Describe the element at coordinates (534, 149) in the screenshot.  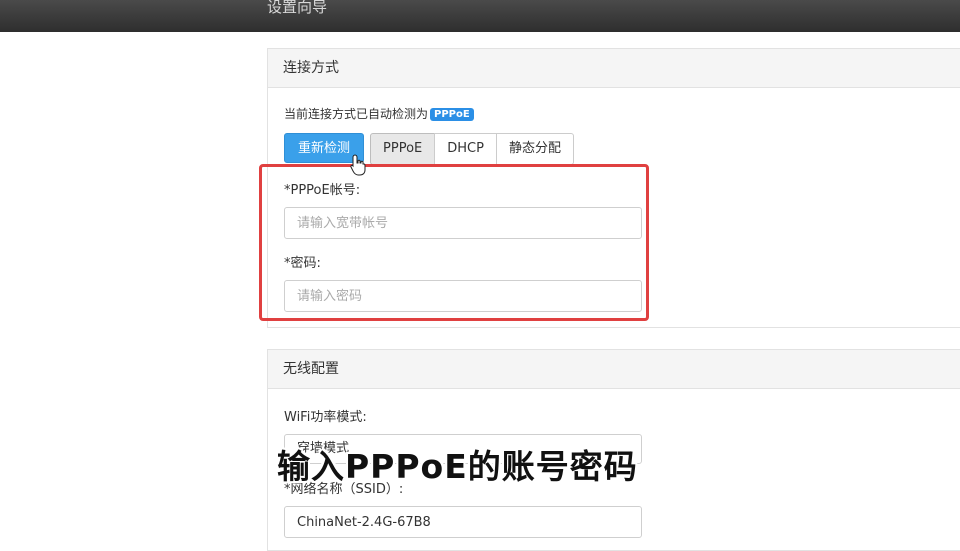
I see `tab-static: 静态分配` at that location.